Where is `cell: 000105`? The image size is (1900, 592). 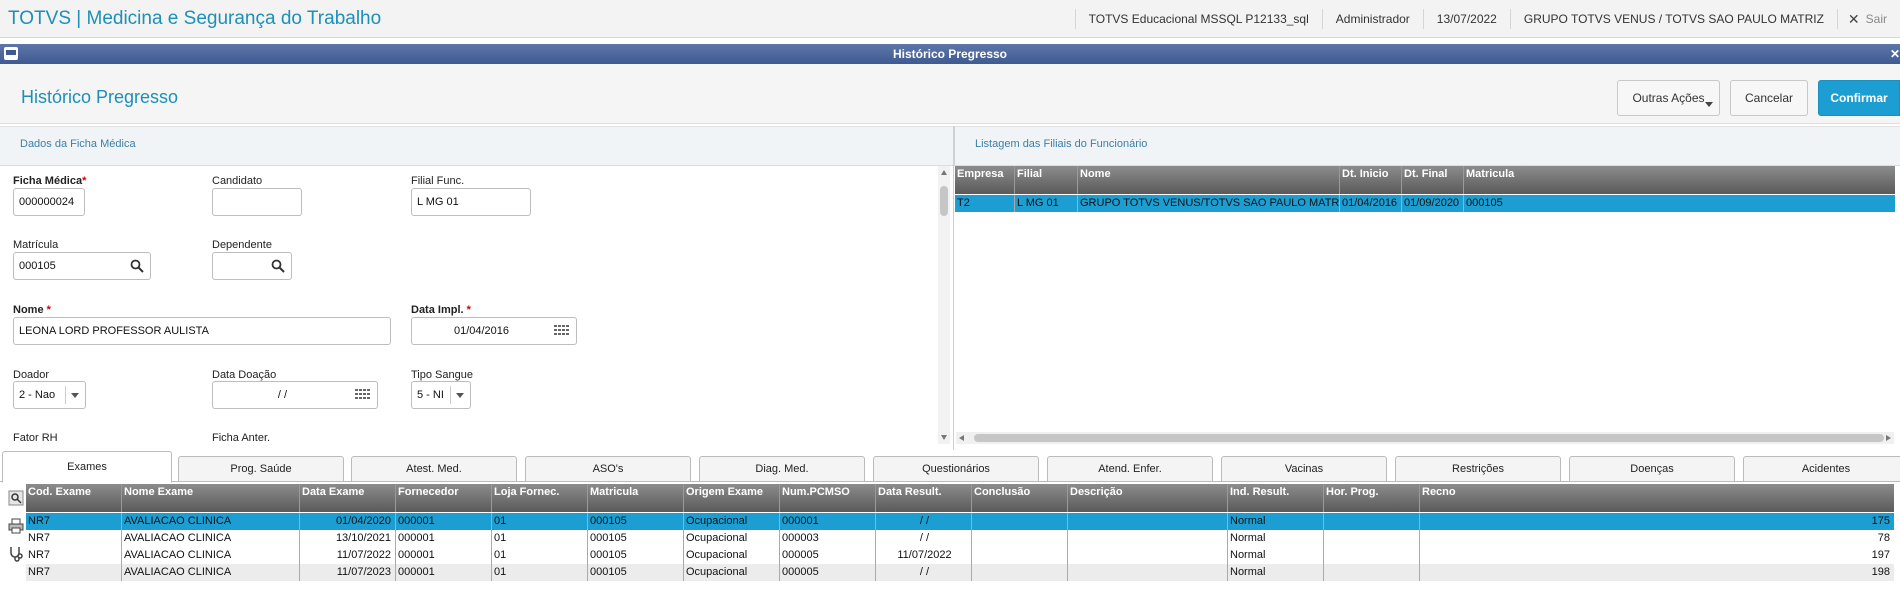
cell: 000105 is located at coordinates (636, 538).